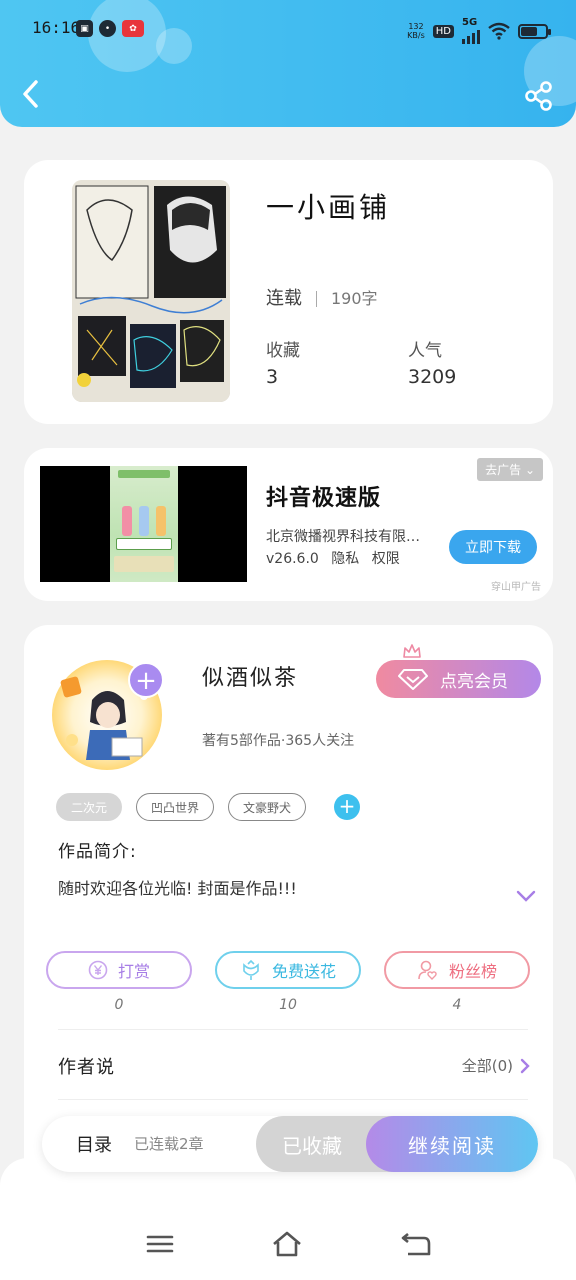 This screenshot has height=1280, width=576. I want to click on header-bar: 16:16 ▣ • ✿ 132 KB/s HD 5G, so click(288, 63).